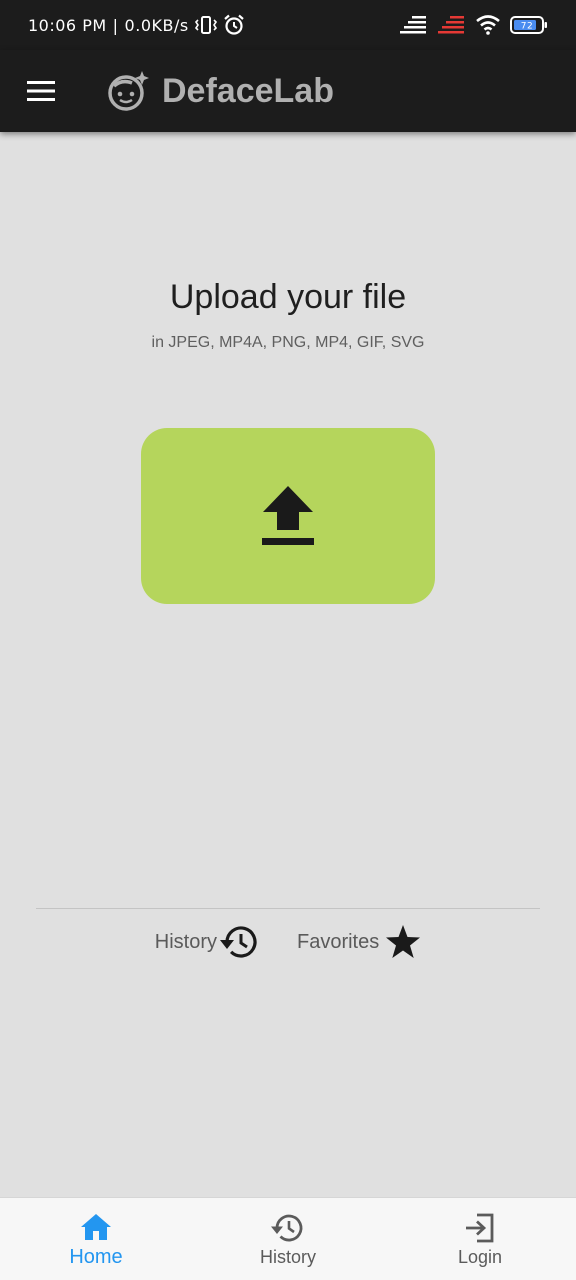 The image size is (576, 1280). What do you see at coordinates (288, 25) in the screenshot?
I see `status-bar: 10:06 PM | 0.0KB/s 72` at bounding box center [288, 25].